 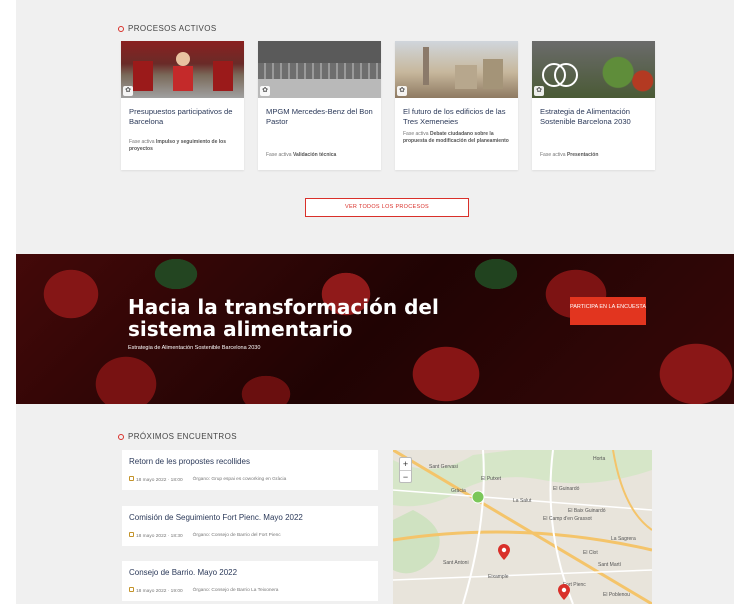 What do you see at coordinates (458, 491) in the screenshot?
I see `map-label: Gràcia` at bounding box center [458, 491].